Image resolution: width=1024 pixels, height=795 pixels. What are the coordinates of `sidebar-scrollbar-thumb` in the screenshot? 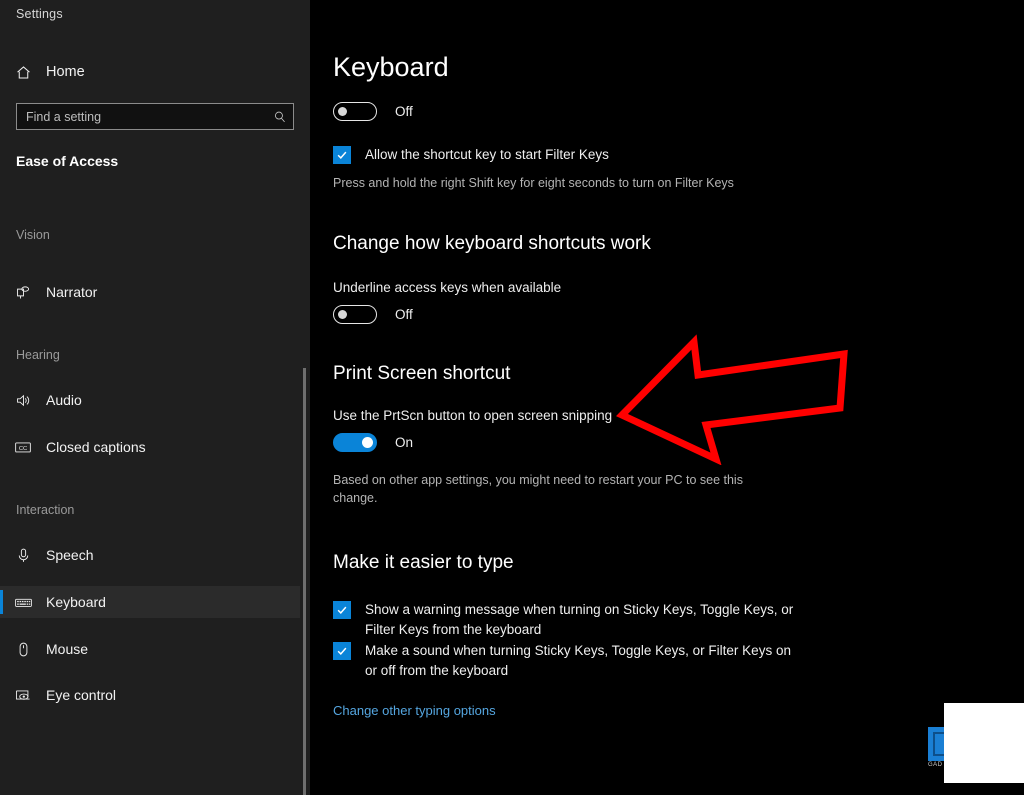 It's located at (304, 581).